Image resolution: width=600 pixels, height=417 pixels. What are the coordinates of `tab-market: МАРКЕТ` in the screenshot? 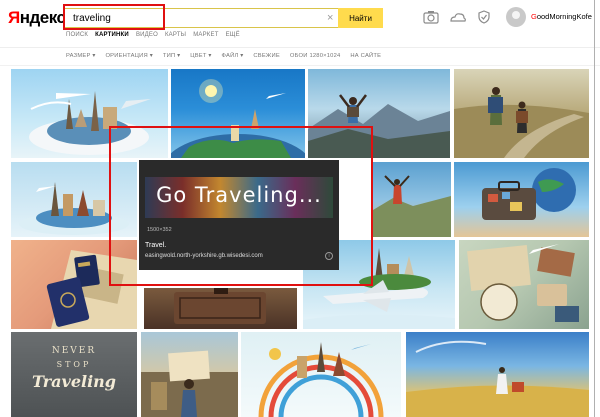 It's located at (205, 35).